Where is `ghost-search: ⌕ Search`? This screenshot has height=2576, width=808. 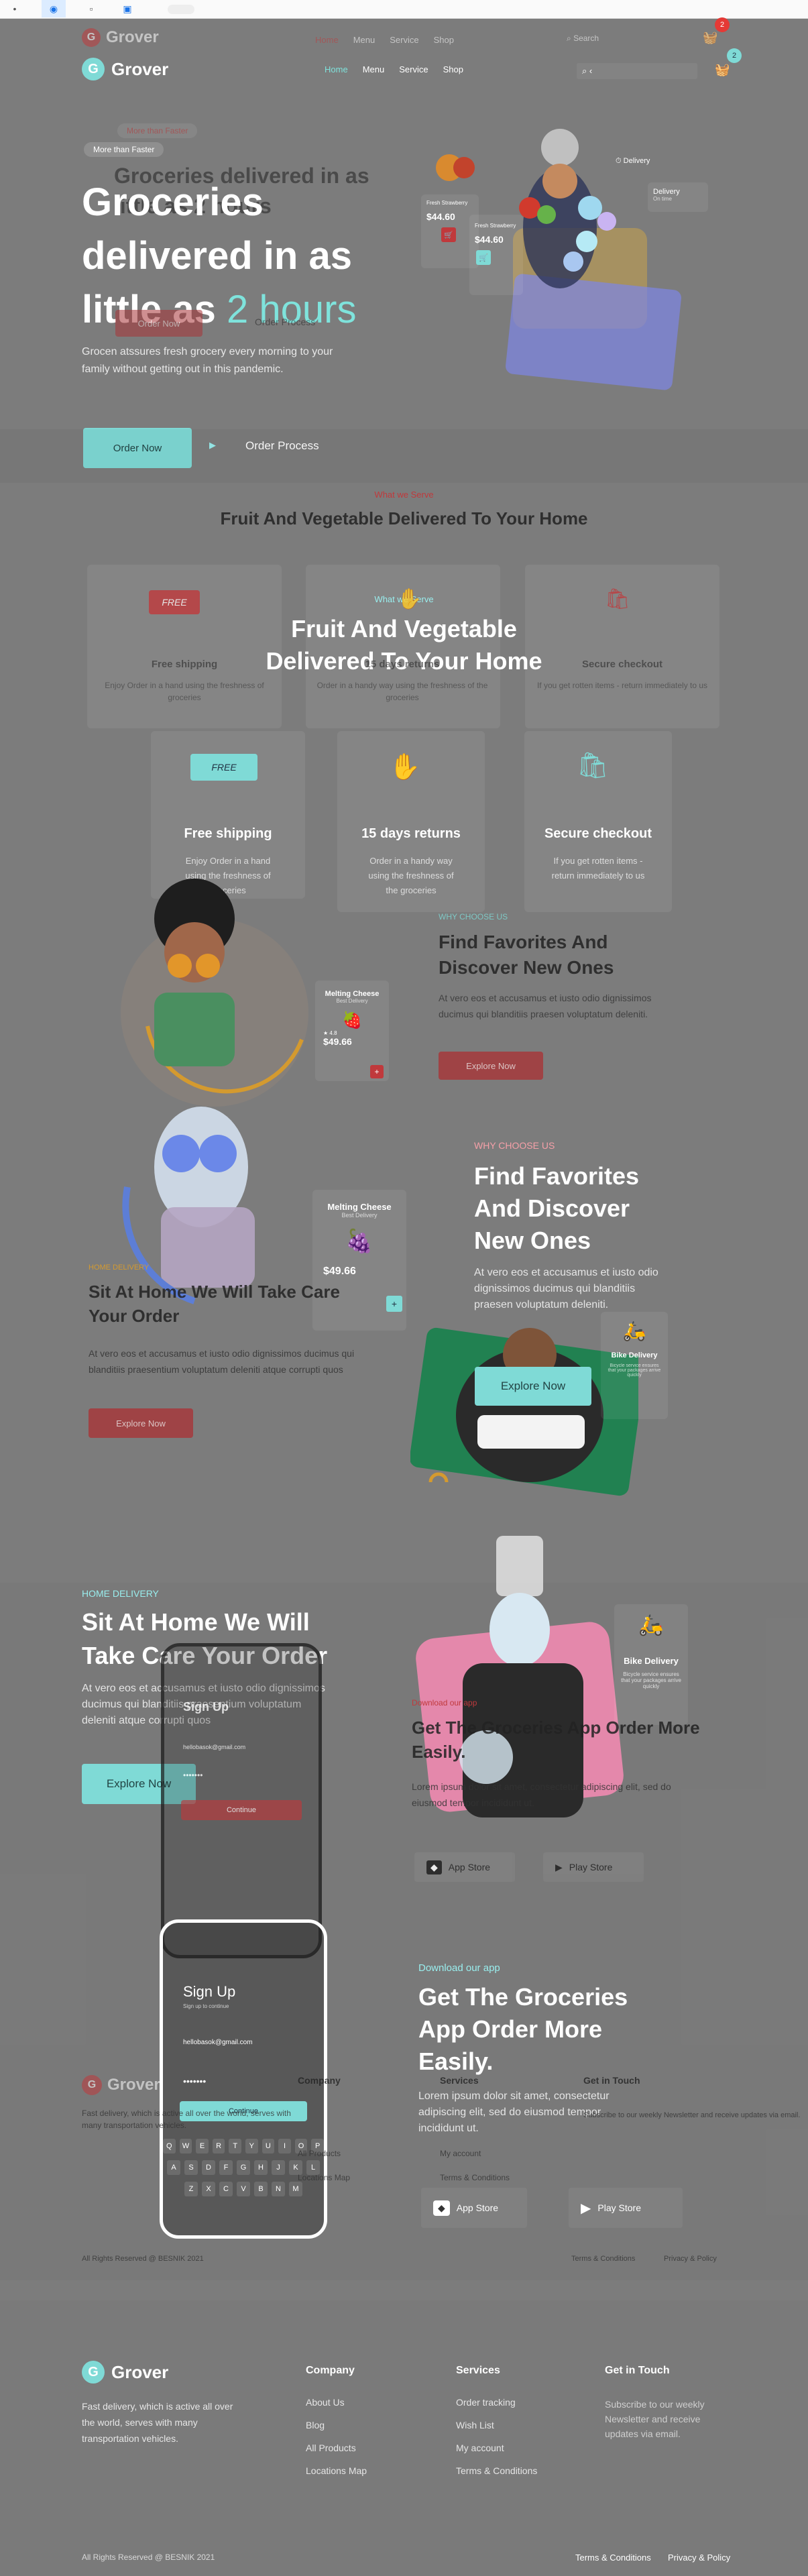 ghost-search: ⌕ Search is located at coordinates (583, 39).